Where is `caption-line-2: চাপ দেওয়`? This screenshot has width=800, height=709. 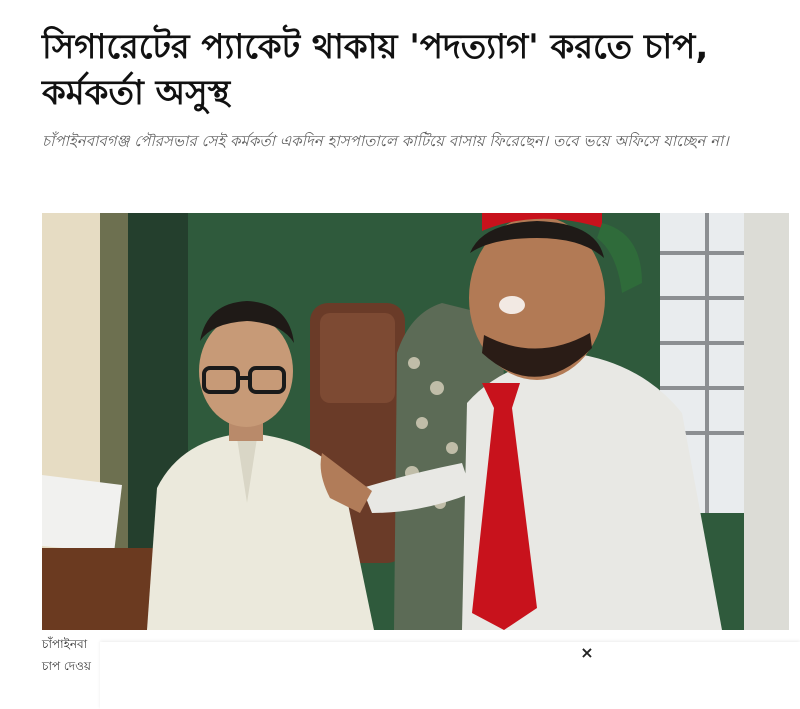 caption-line-2: চাপ দেওয় is located at coordinates (66, 666).